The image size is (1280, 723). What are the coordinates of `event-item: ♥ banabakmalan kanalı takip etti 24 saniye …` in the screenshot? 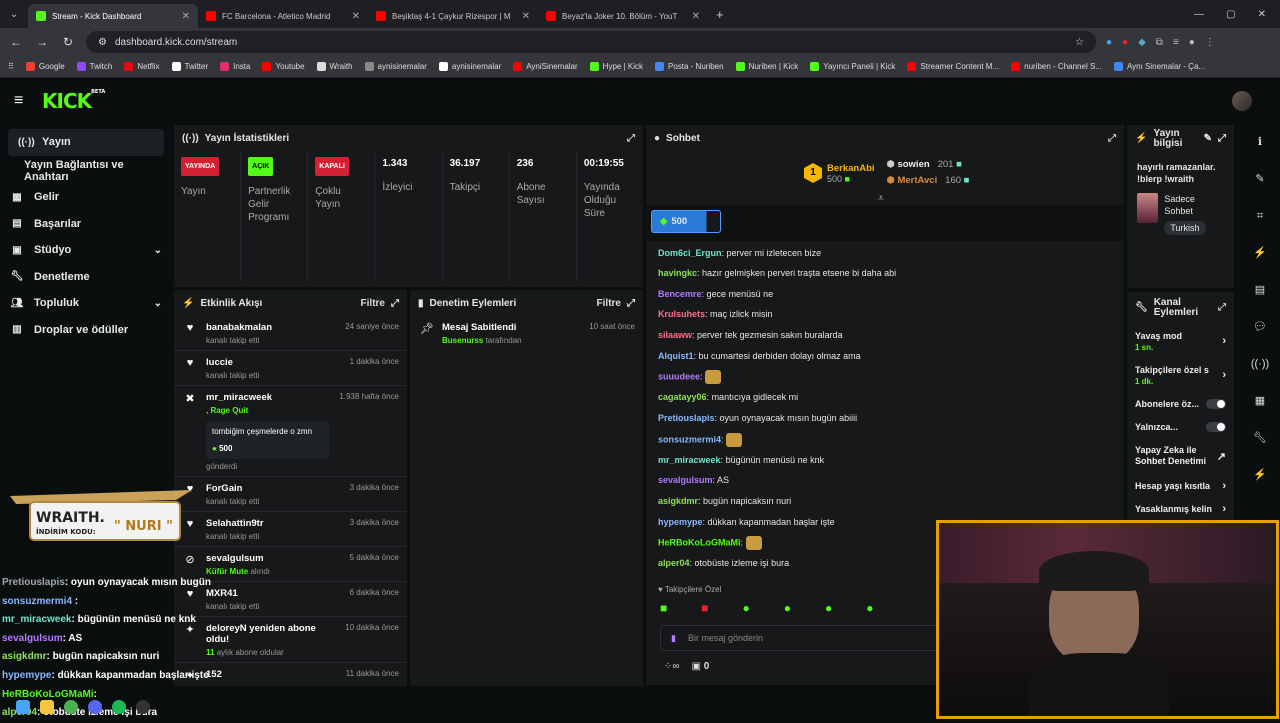 It's located at (290, 333).